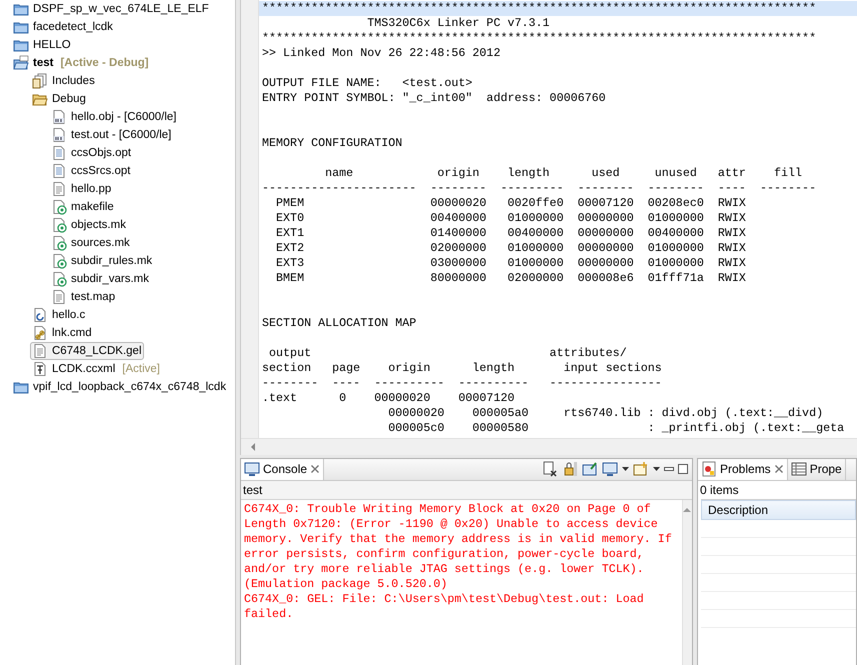 The height and width of the screenshot is (665, 857). I want to click on tree-item: subdir_vars.mk, so click(100, 279).